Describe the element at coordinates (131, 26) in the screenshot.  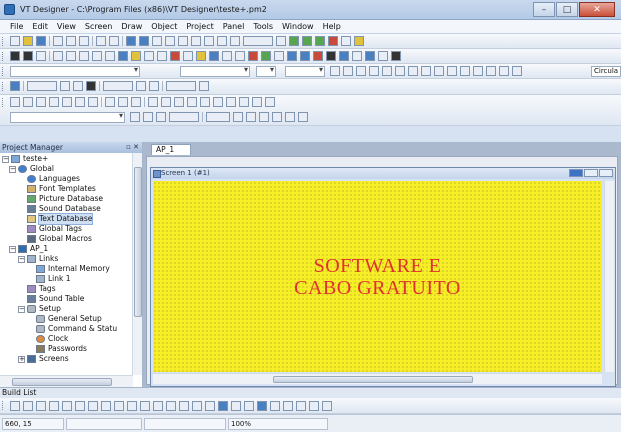
I see `menu-draw: Draw` at that location.